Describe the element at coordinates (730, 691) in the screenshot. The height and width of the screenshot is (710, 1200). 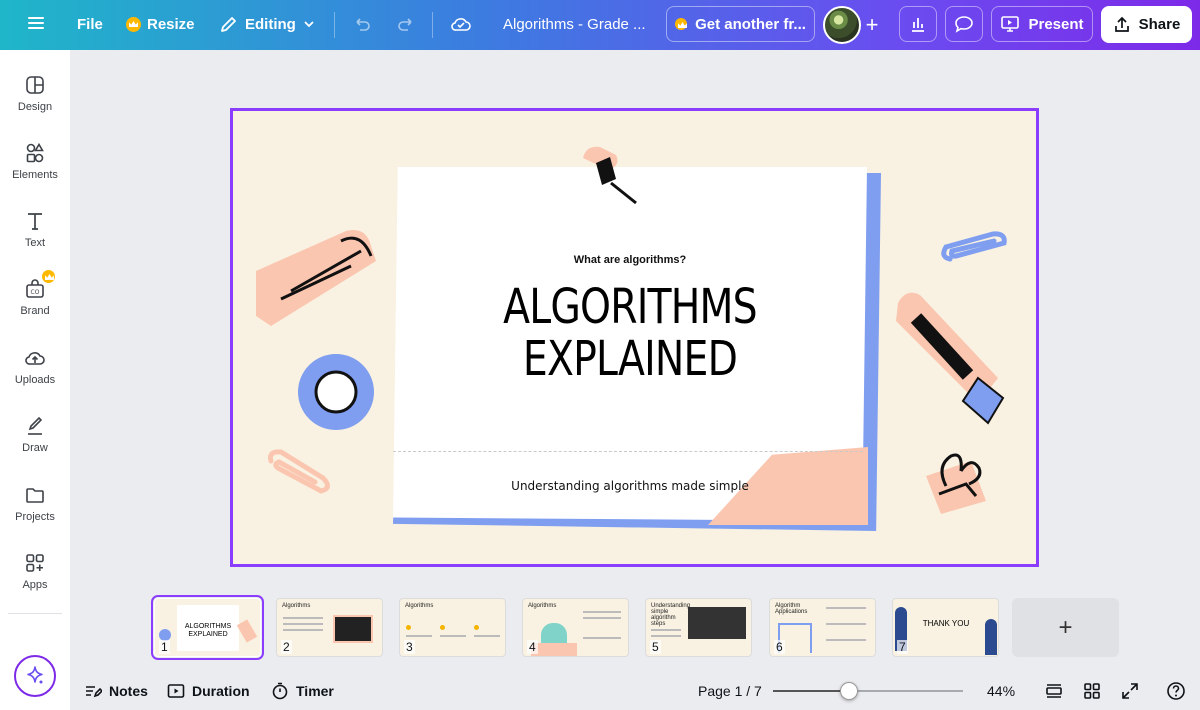
I see `page-indicator: Page 1 / 7` at that location.